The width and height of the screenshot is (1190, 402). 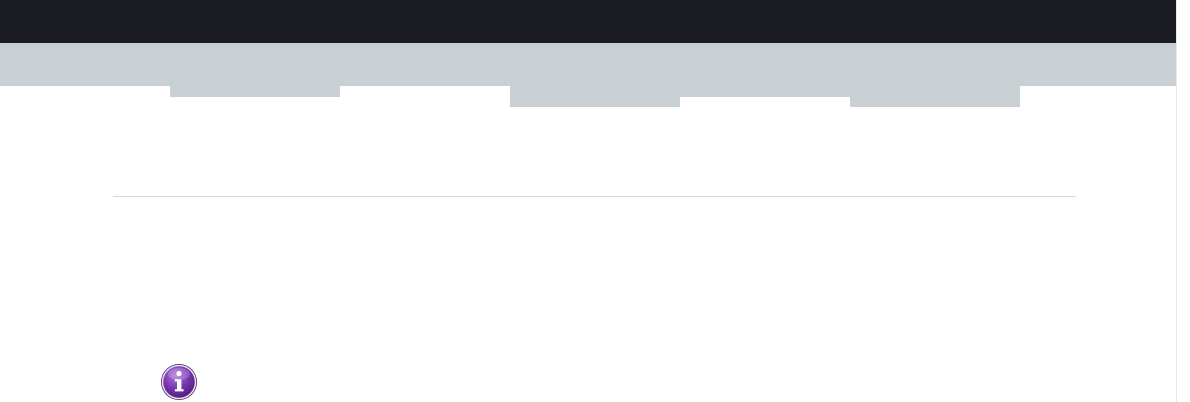 What do you see at coordinates (588, 64) in the screenshot?
I see `navigation-bar` at bounding box center [588, 64].